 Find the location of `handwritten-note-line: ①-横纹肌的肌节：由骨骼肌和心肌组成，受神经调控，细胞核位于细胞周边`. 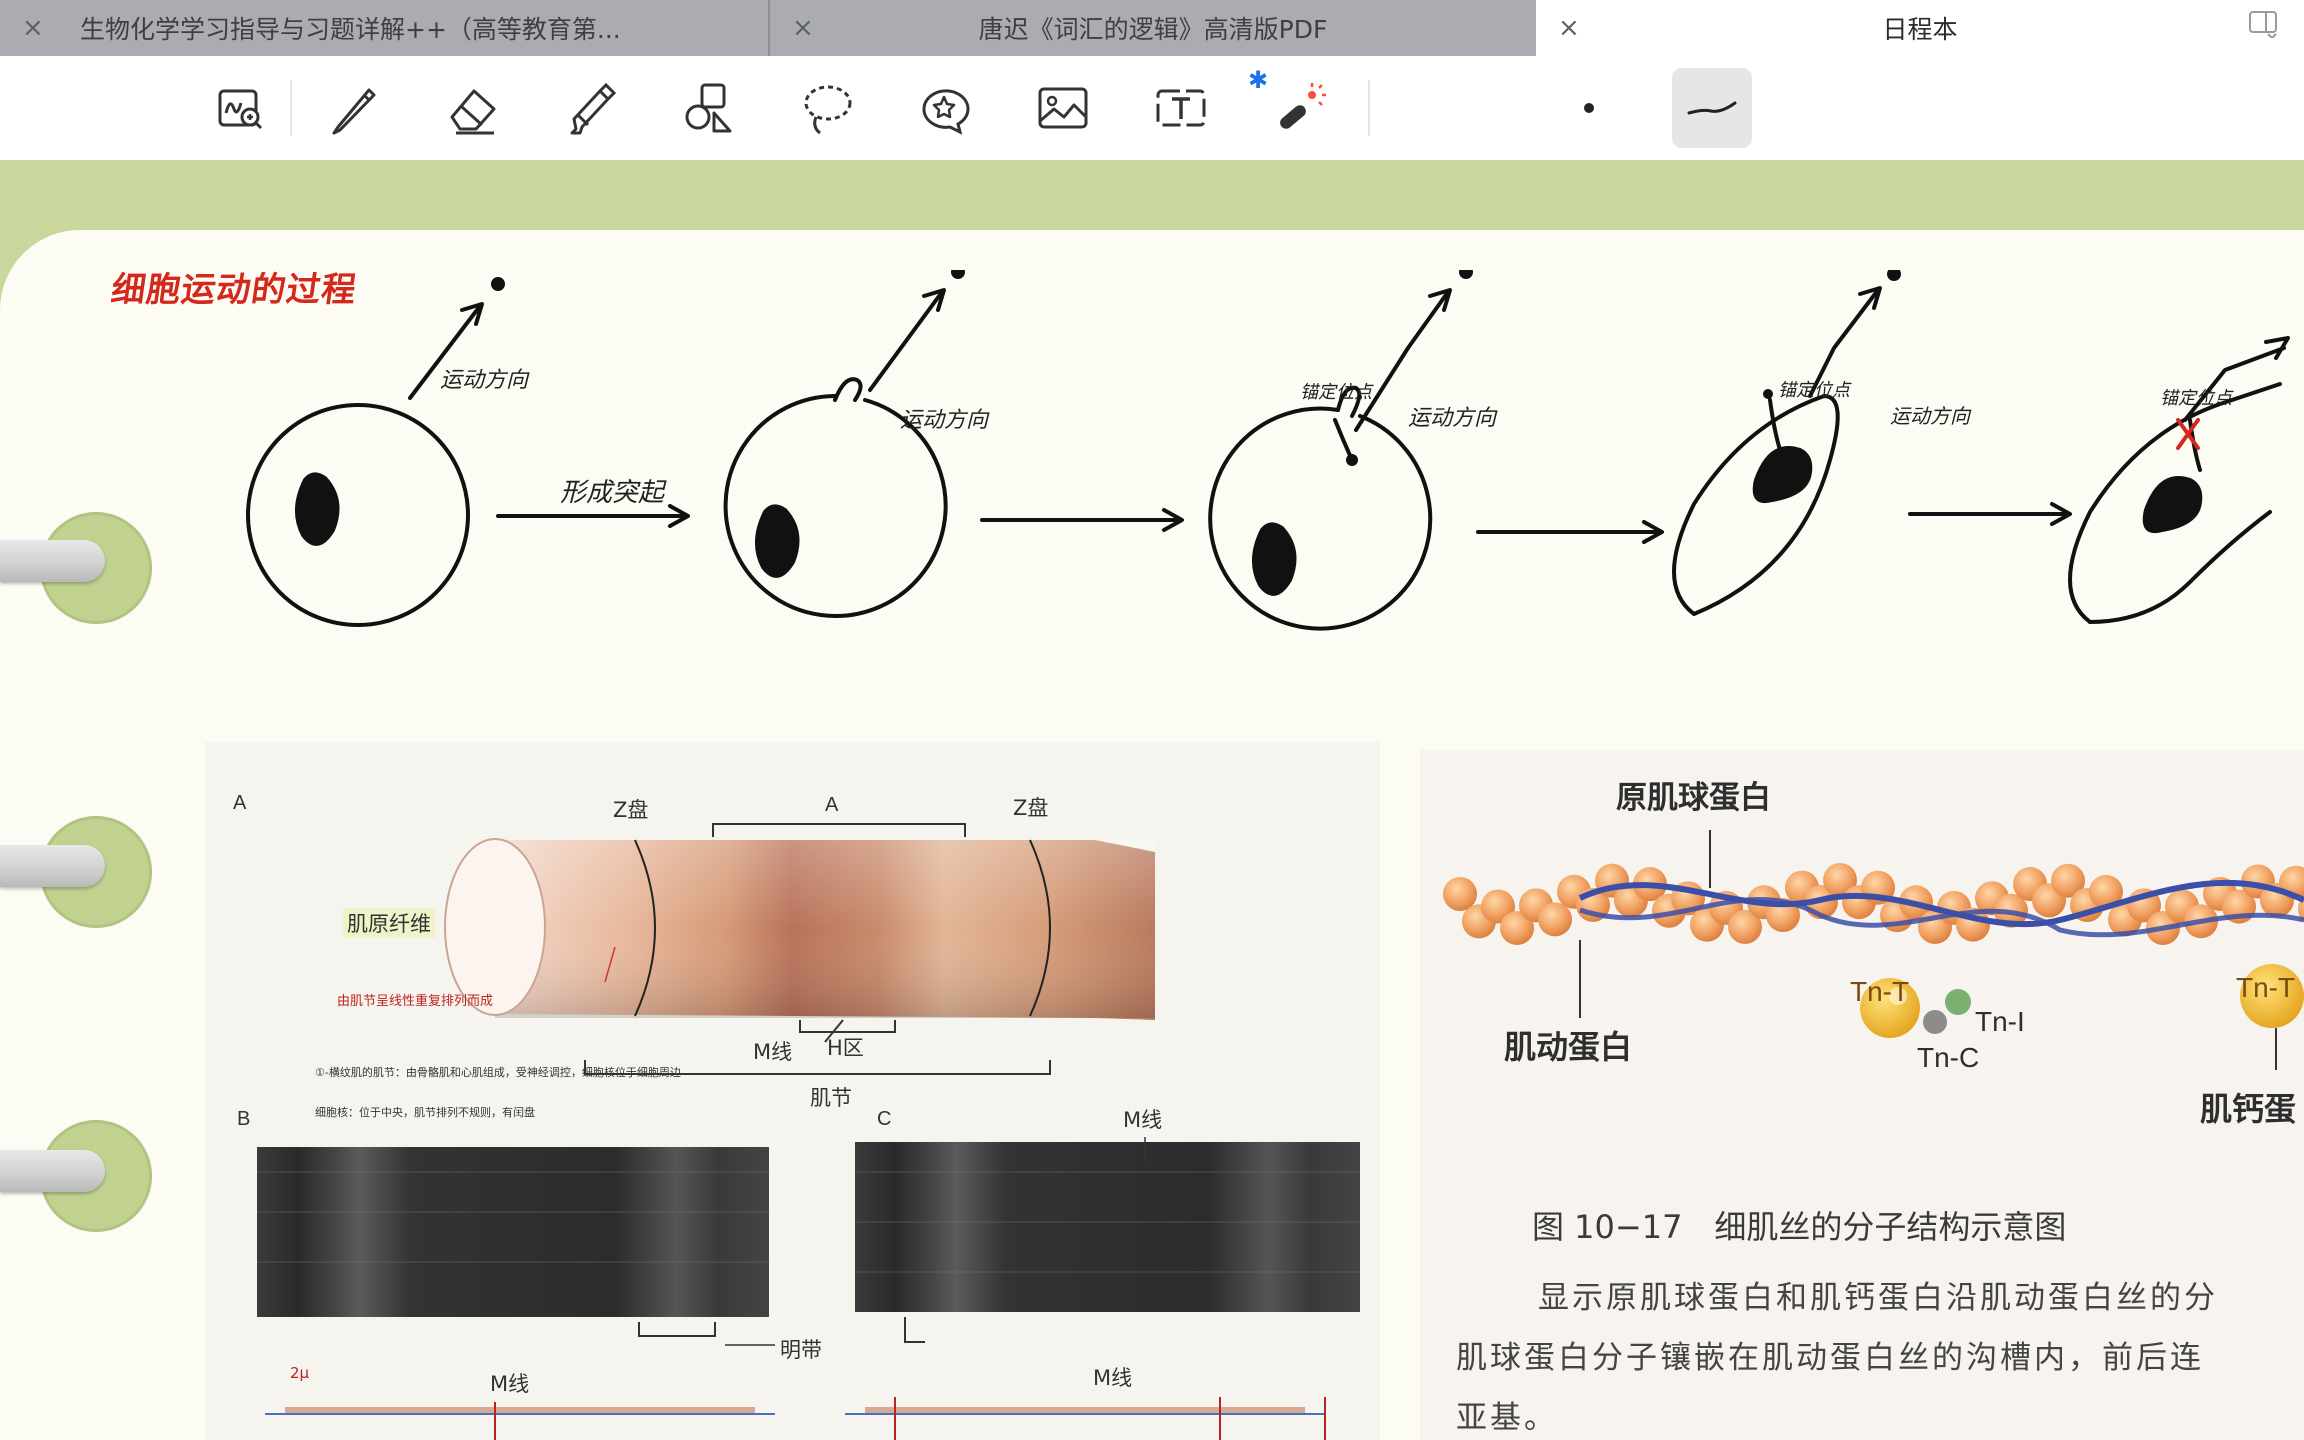

handwritten-note-line: ①-横纹肌的肌节：由骨骼肌和心肌组成，受神经调控，细胞核位于细胞周边 is located at coordinates (498, 1072).